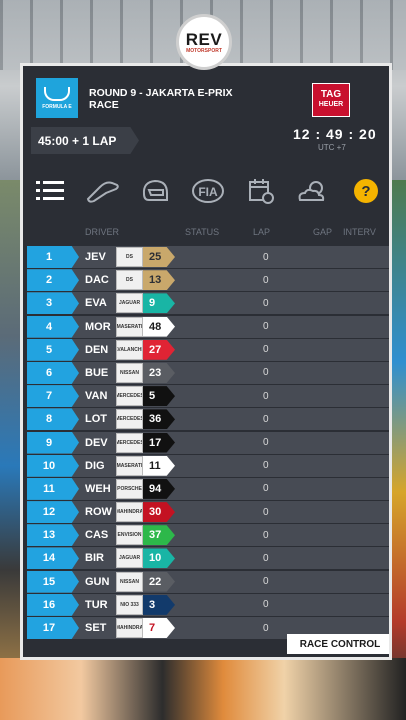 The image size is (406, 720). What do you see at coordinates (95, 465) in the screenshot?
I see `driver-code: DIG` at bounding box center [95, 465].